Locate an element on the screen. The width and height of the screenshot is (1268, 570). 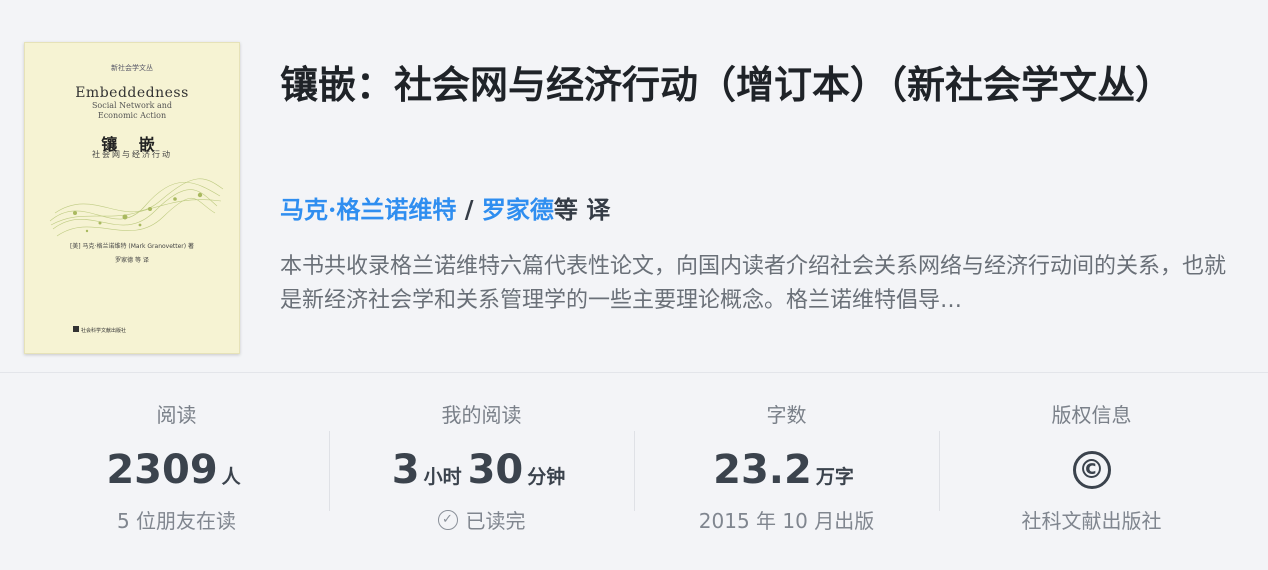
word-count: 23.2 is located at coordinates (762, 470).